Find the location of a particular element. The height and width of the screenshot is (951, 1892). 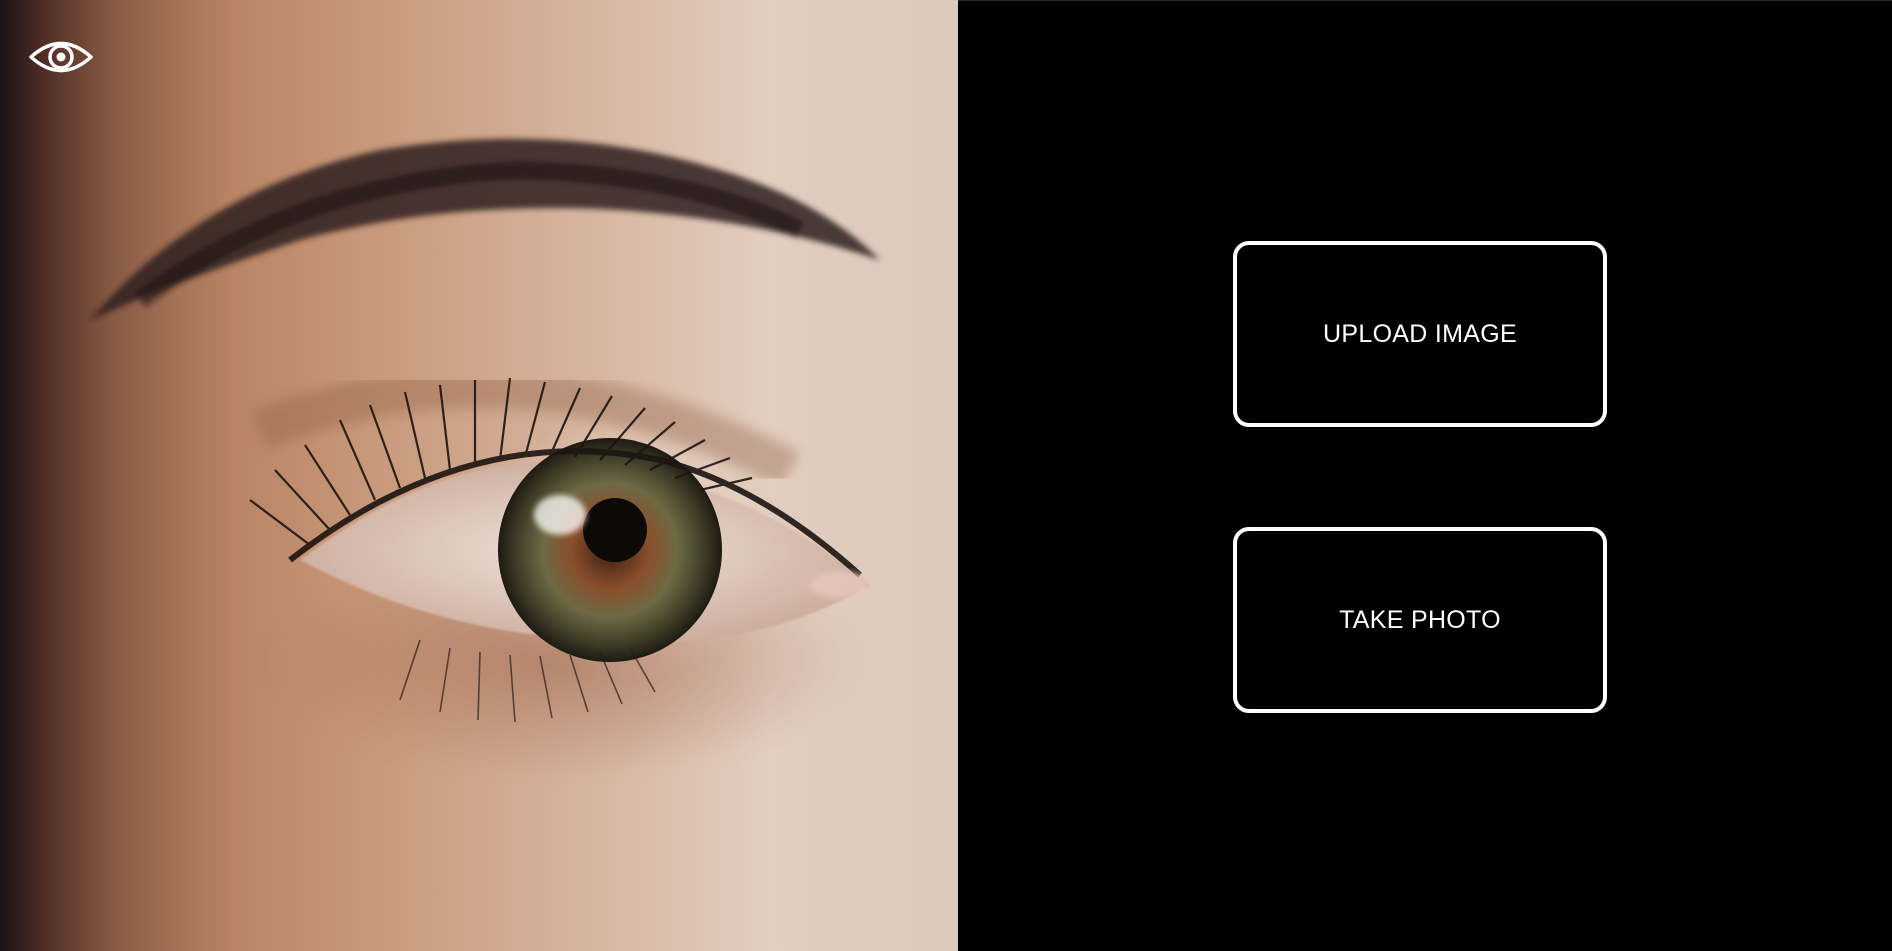

eye-icon is located at coordinates (61, 57).